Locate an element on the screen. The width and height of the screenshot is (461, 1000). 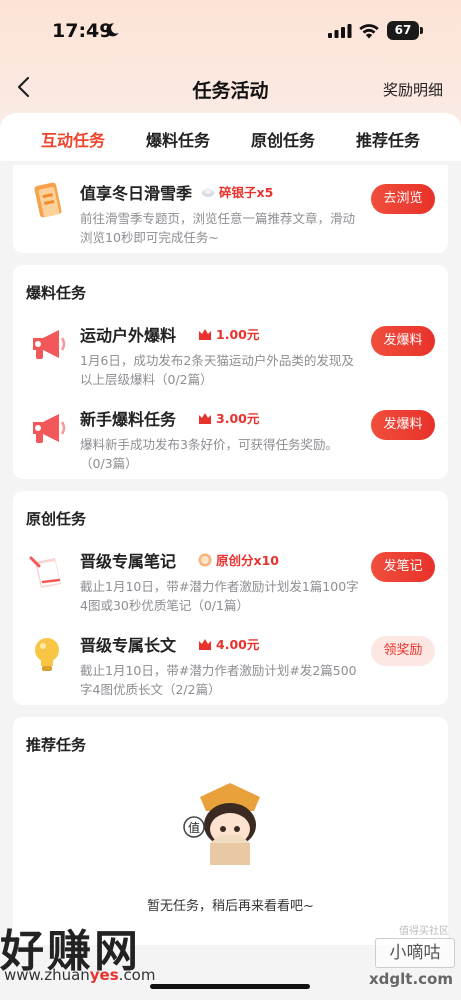
watermark-community: 值得买社区 is located at coordinates (424, 931).